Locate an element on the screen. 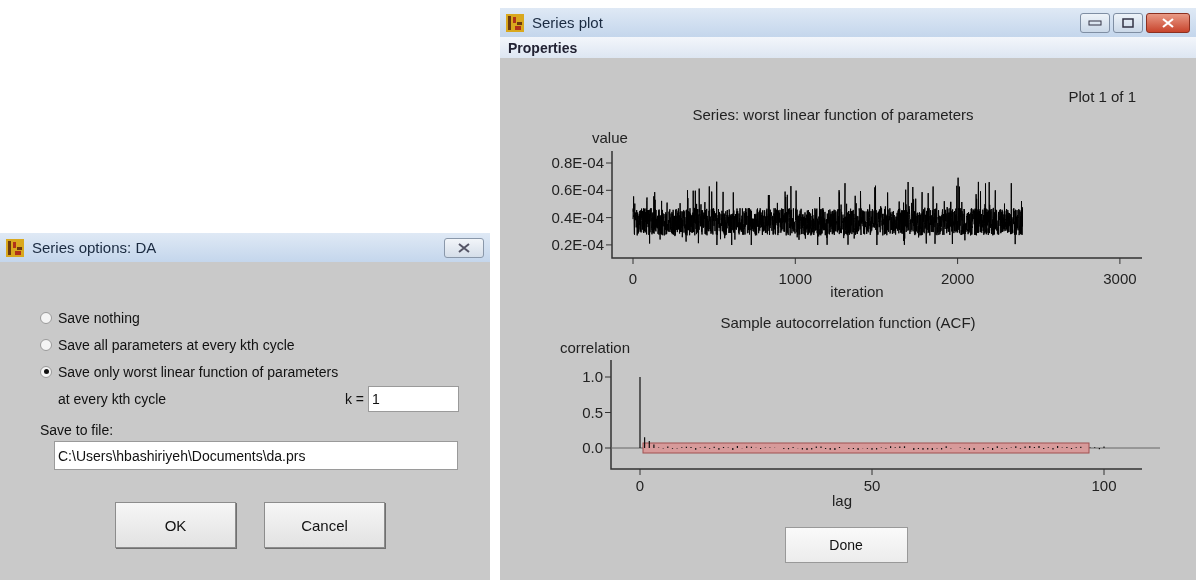  plot-counter: Plot 1 of 1 is located at coordinates (1102, 96).